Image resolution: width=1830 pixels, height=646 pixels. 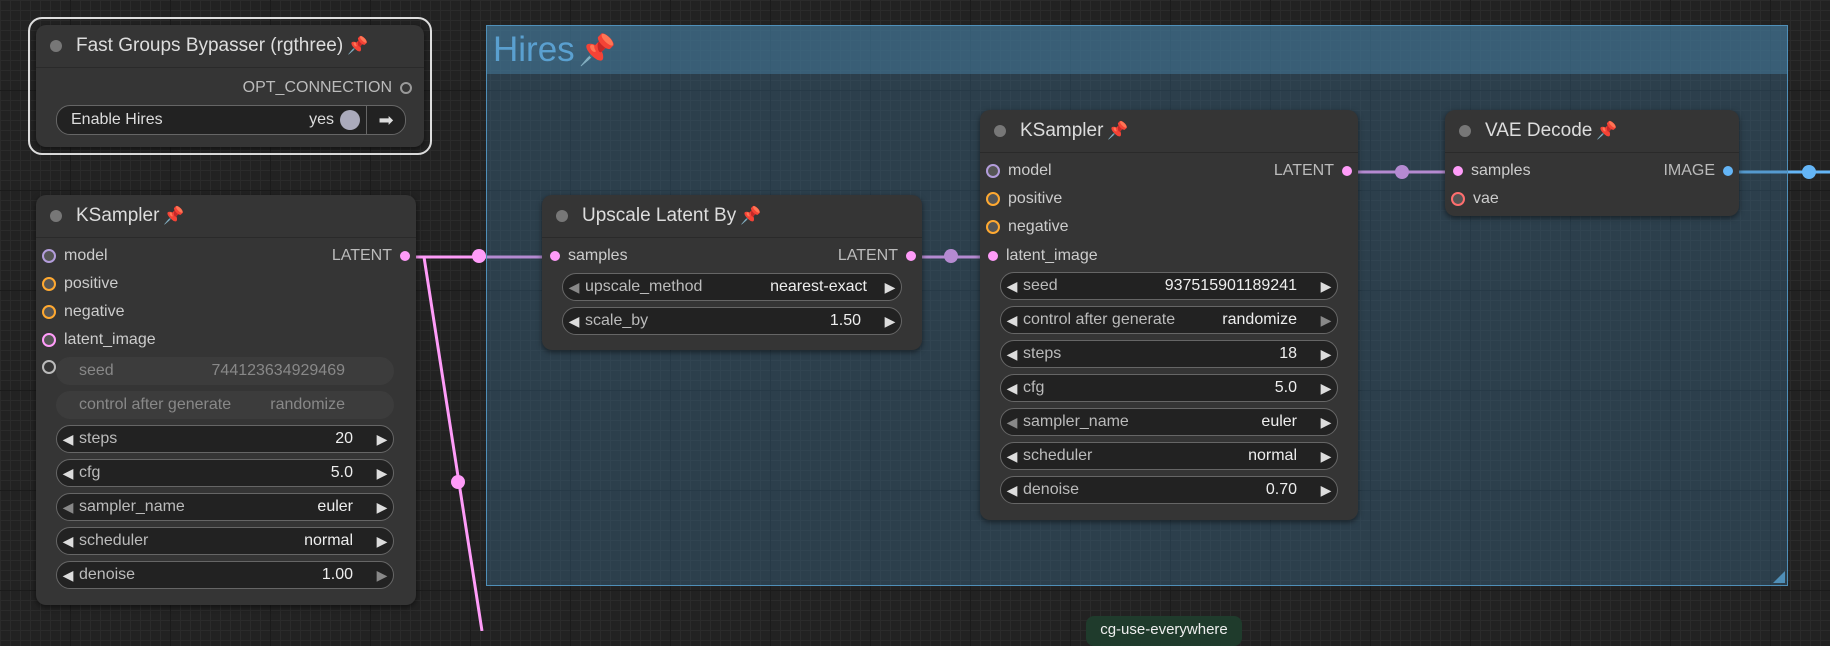 I want to click on node-badge: cg-use-everywhere, so click(x=1164, y=631).